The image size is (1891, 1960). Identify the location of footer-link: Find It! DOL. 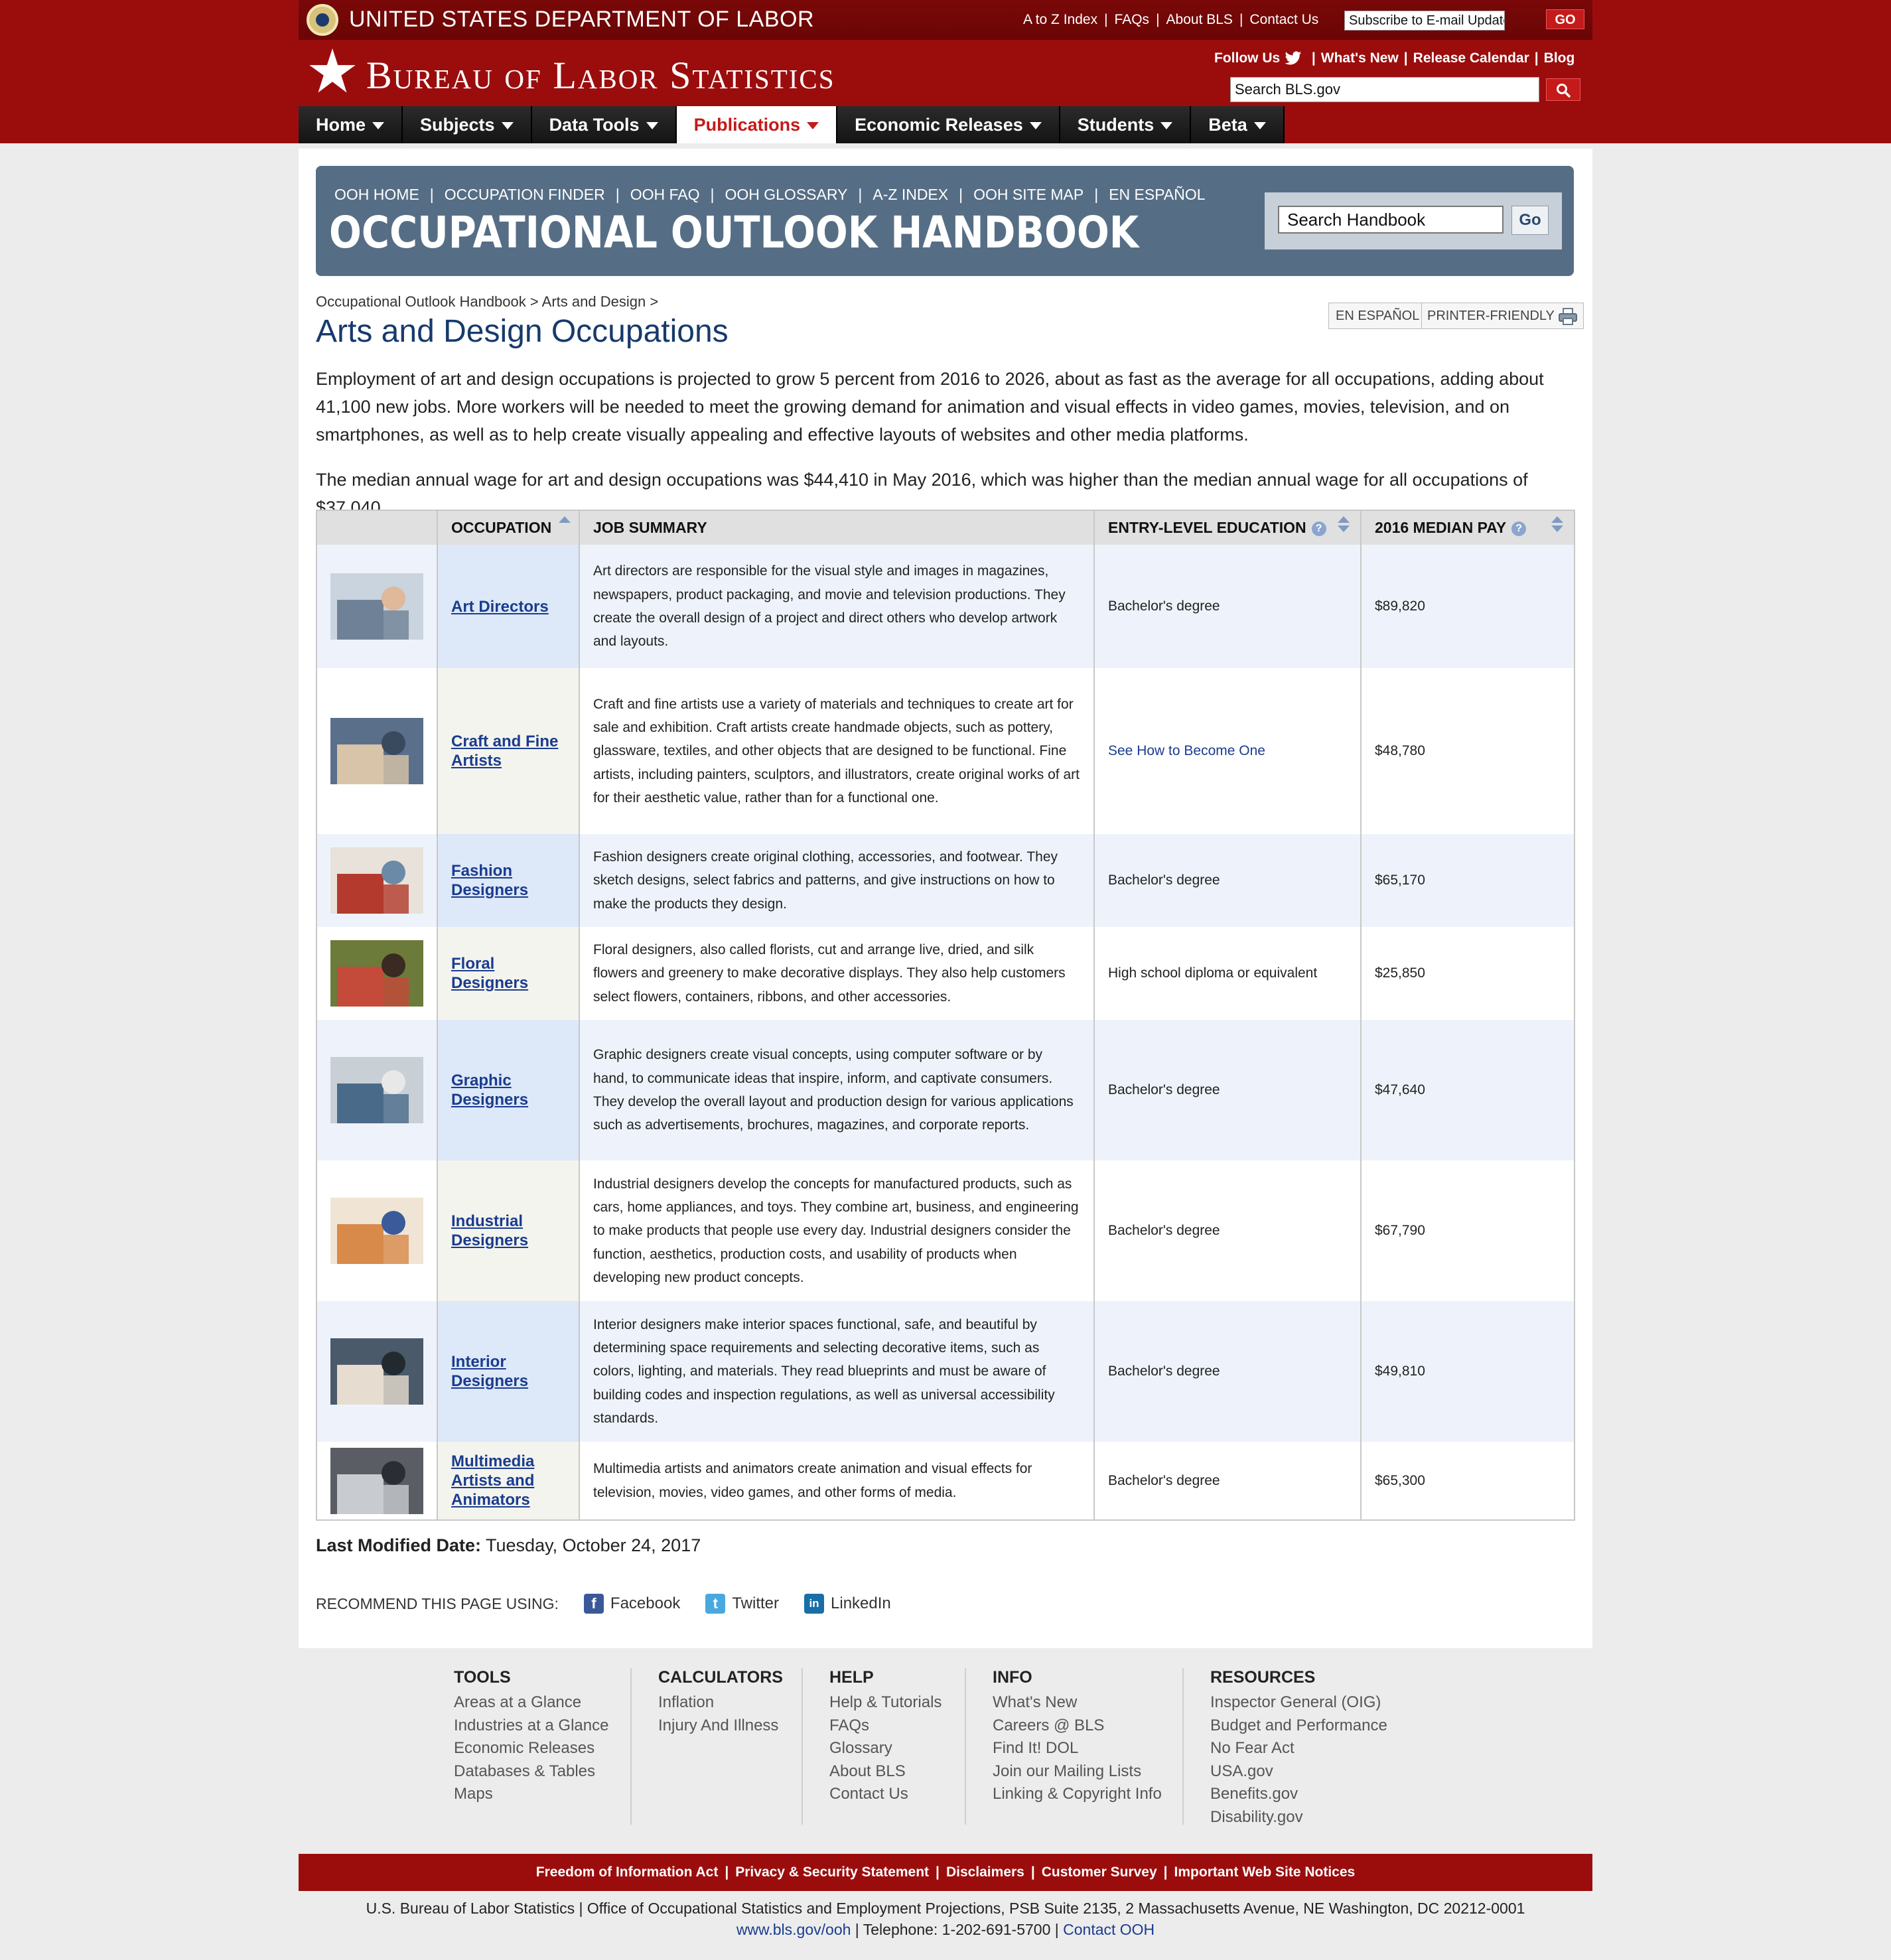
(1077, 1748).